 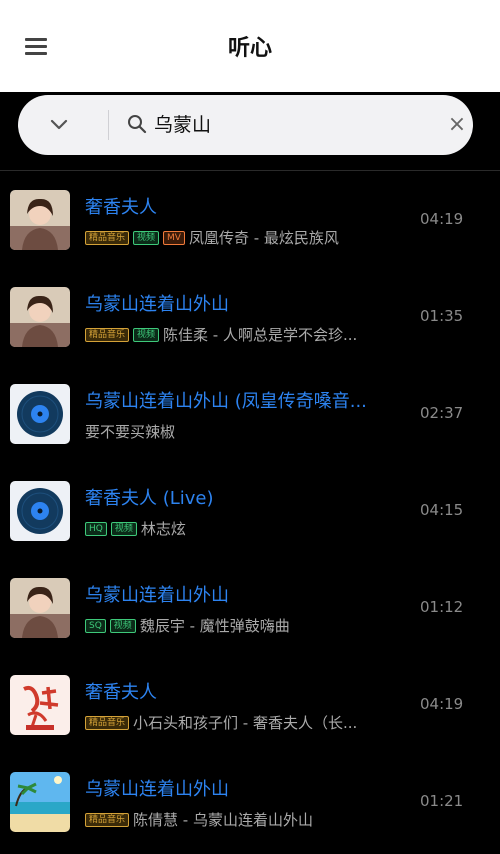 I want to click on quality-badge: SQ, so click(x=95, y=625).